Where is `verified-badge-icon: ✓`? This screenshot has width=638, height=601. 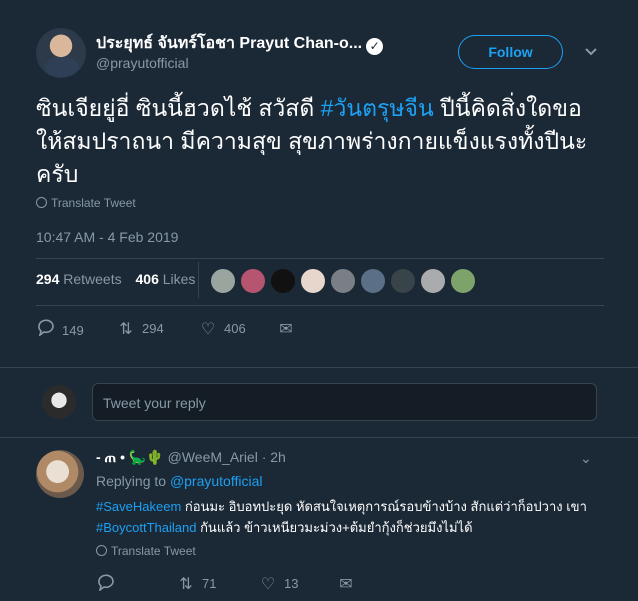
verified-badge-icon: ✓ is located at coordinates (375, 46).